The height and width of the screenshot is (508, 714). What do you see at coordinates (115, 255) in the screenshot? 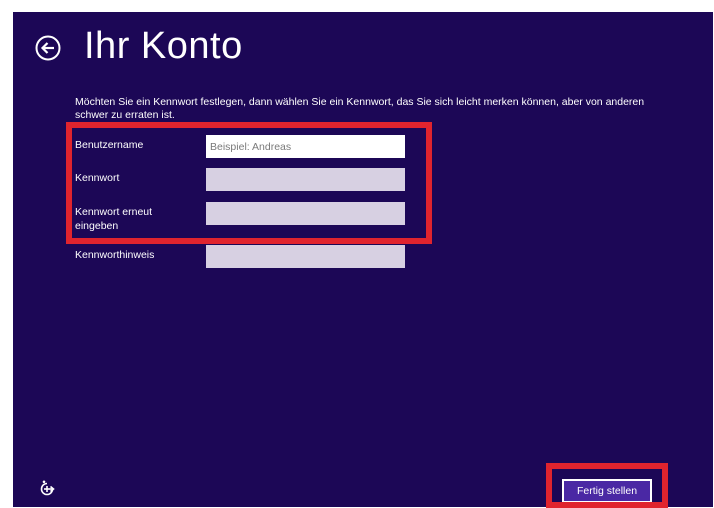
I see `hint-label: Kennworthinweis` at bounding box center [115, 255].